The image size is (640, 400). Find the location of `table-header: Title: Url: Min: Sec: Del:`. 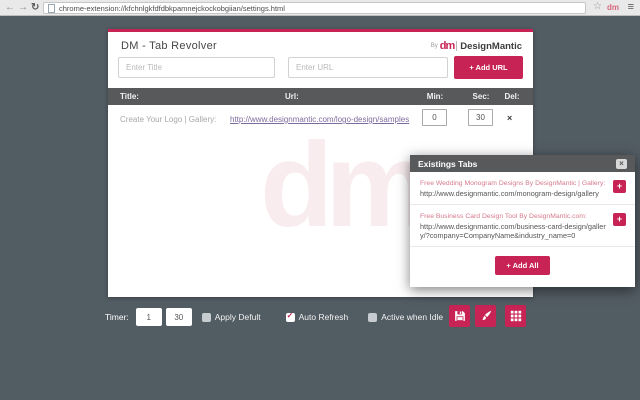

table-header: Title: Url: Min: Sec: Del: is located at coordinates (320, 96).